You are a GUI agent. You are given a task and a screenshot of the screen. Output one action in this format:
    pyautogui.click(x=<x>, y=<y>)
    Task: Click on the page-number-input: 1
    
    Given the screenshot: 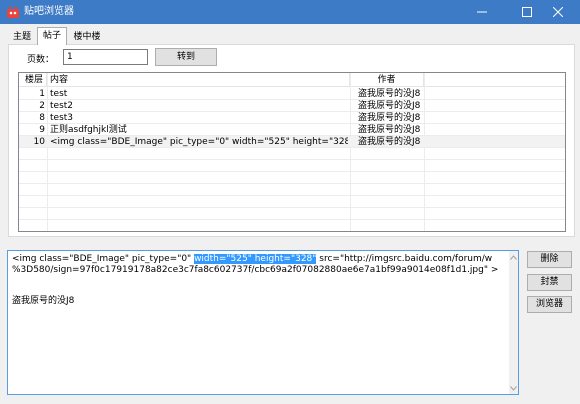 What is the action you would take?
    pyautogui.click(x=105, y=57)
    